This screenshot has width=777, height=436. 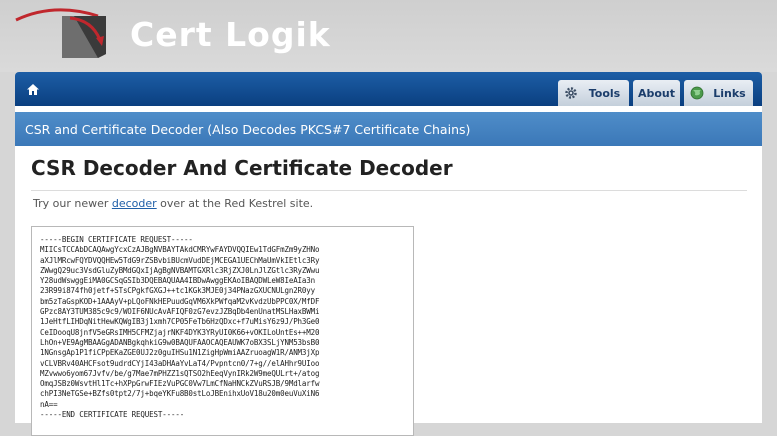 What do you see at coordinates (33, 89) in the screenshot?
I see `home-icon` at bounding box center [33, 89].